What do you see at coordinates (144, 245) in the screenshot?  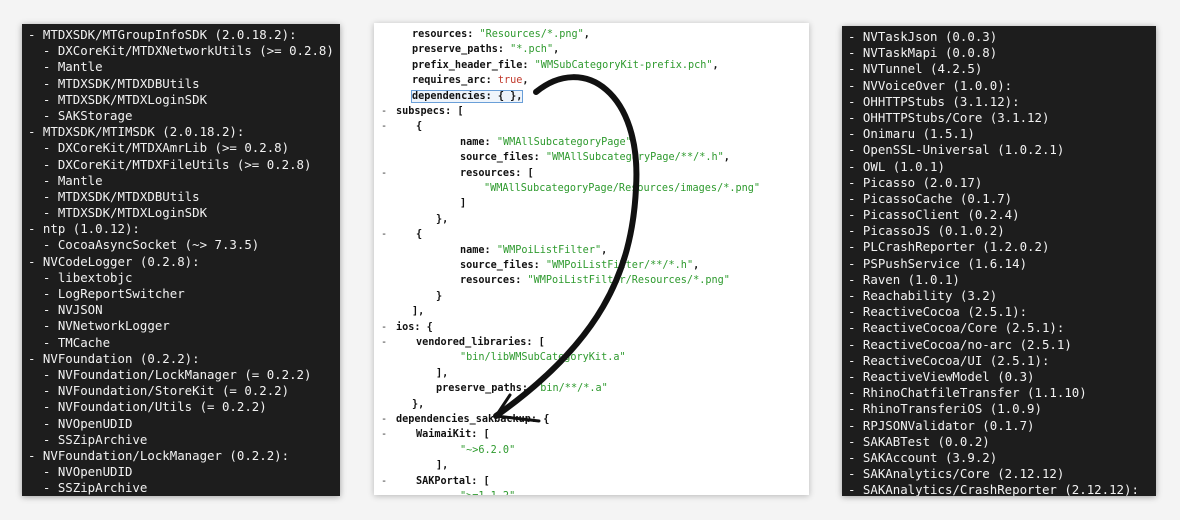 I see `left-terminal-line: - CocoaAsyncSocket (~> 7.3.5)` at bounding box center [144, 245].